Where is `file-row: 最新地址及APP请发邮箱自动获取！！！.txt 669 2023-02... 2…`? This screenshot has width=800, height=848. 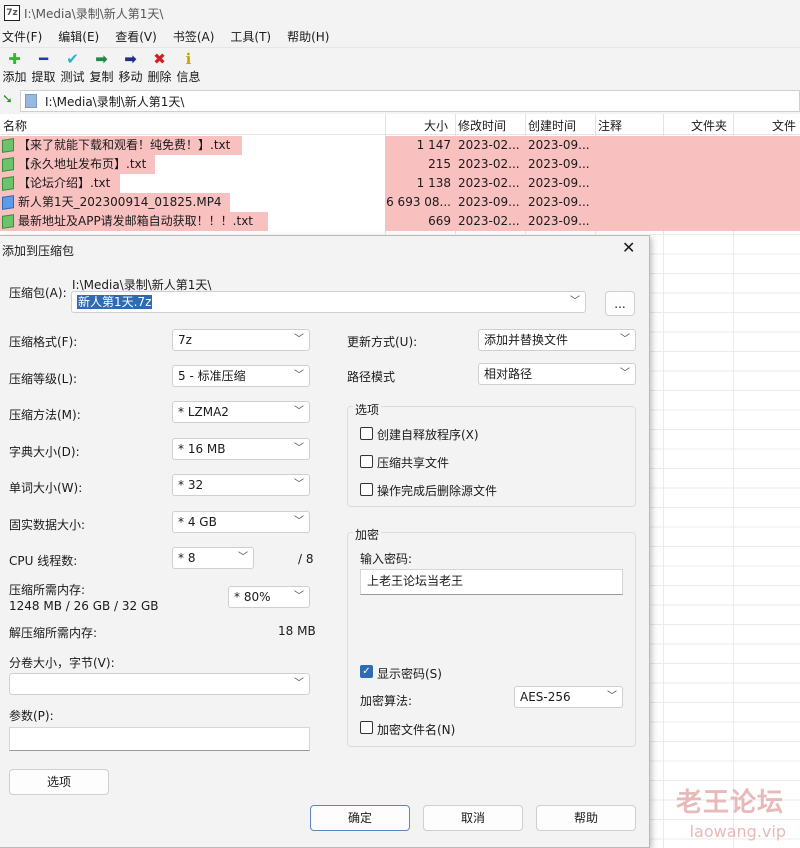
file-row: 最新地址及APP请发邮箱自动获取！！！.txt 669 2023-02... 2… is located at coordinates (400, 221).